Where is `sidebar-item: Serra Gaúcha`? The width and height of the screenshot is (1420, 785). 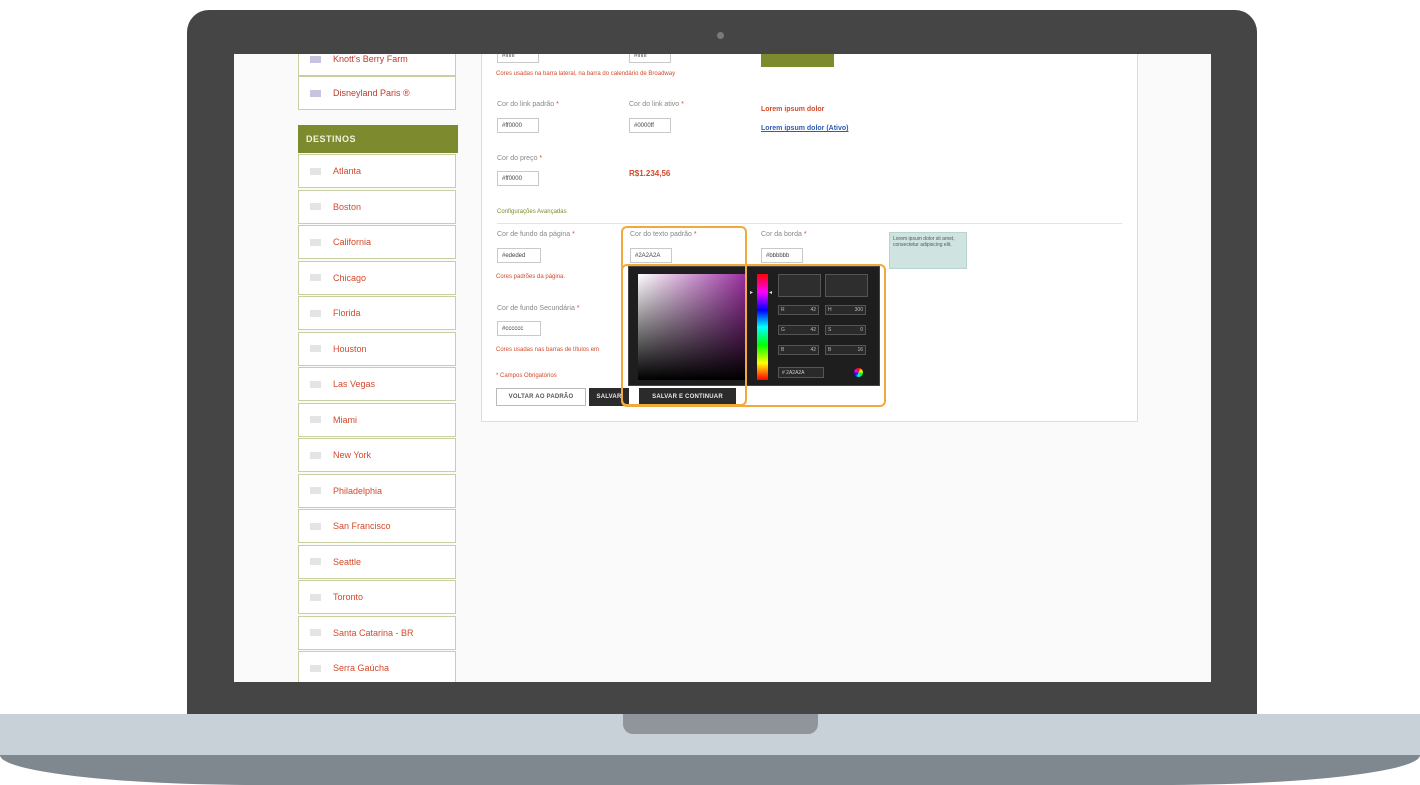
sidebar-item: Serra Gaúcha is located at coordinates (377, 666).